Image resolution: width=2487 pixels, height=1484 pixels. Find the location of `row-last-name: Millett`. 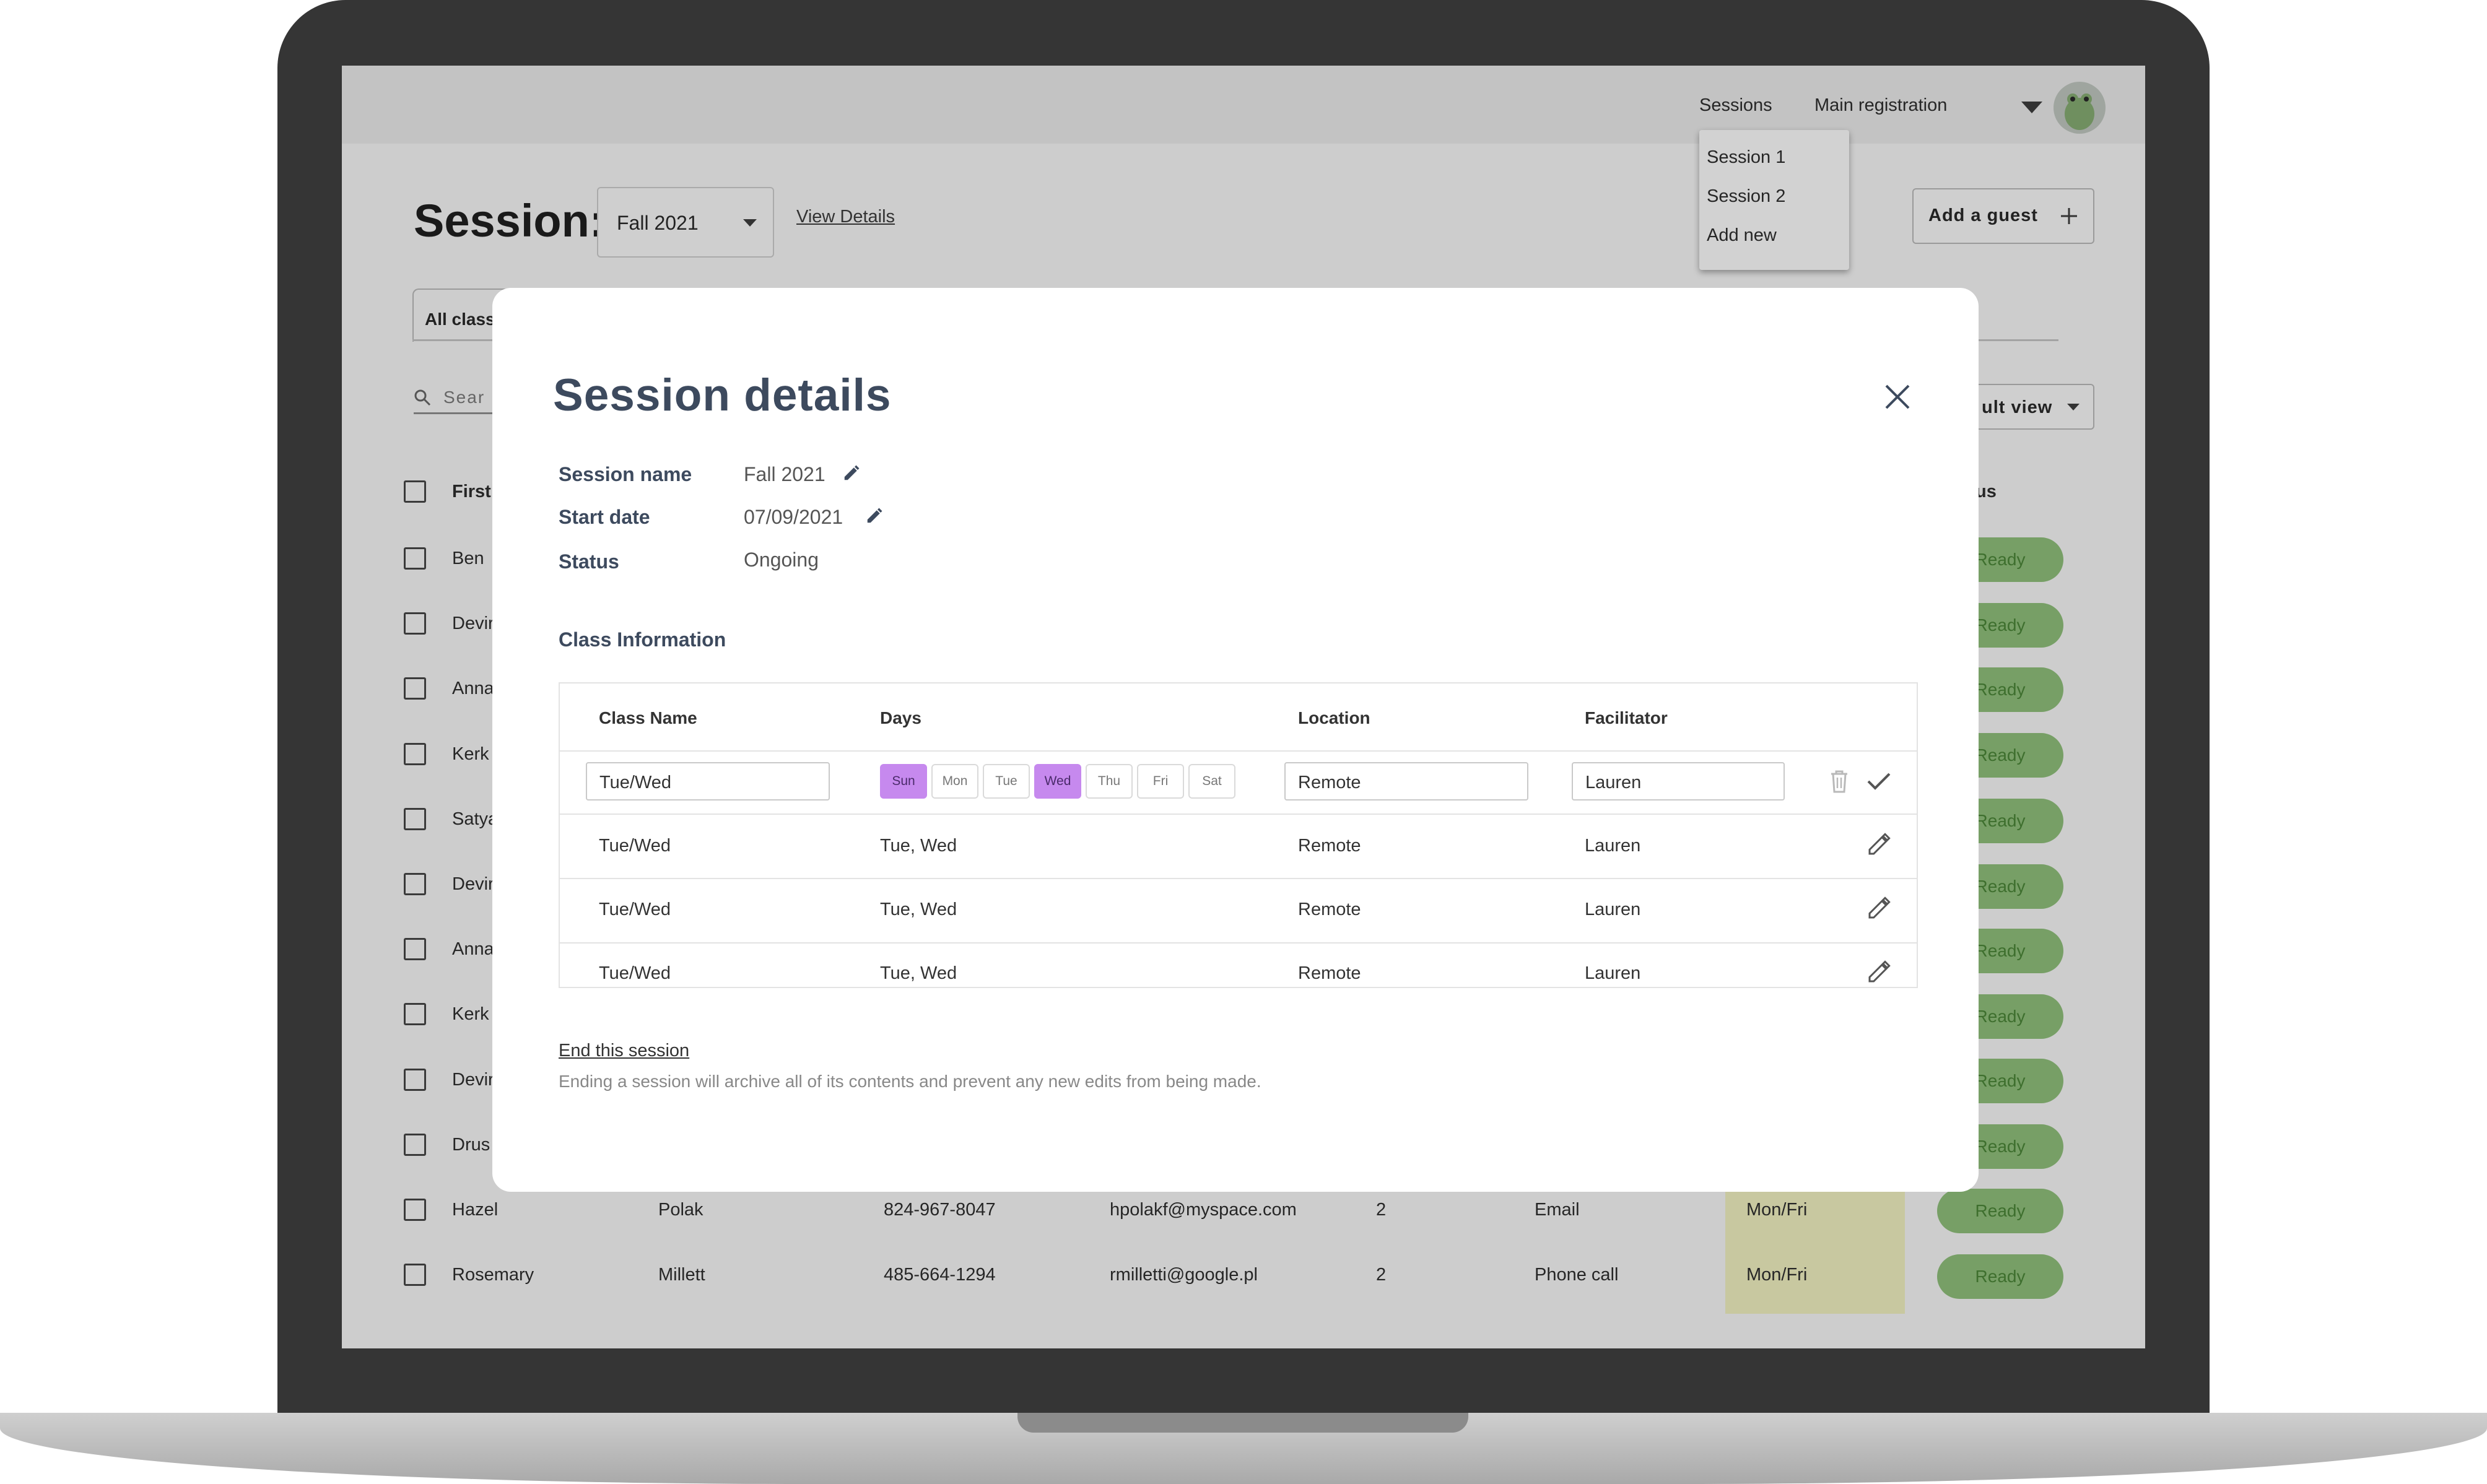

row-last-name: Millett is located at coordinates (681, 1275).